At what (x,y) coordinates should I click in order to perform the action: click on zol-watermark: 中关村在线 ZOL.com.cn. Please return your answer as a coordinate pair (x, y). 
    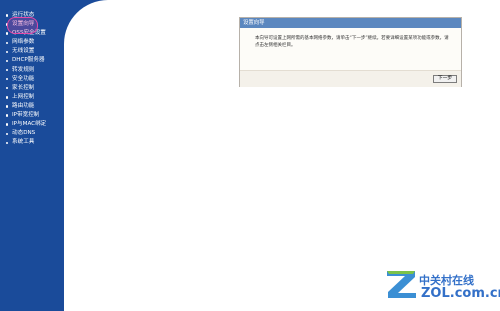
    Looking at the image, I should click on (442, 286).